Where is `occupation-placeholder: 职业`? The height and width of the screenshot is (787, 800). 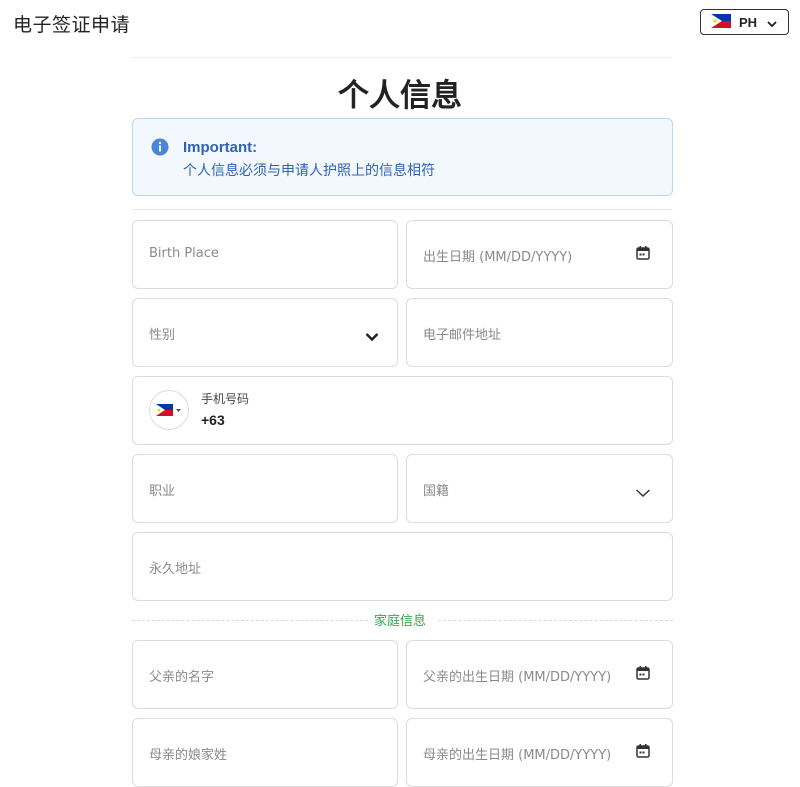
occupation-placeholder: 职业 is located at coordinates (162, 491).